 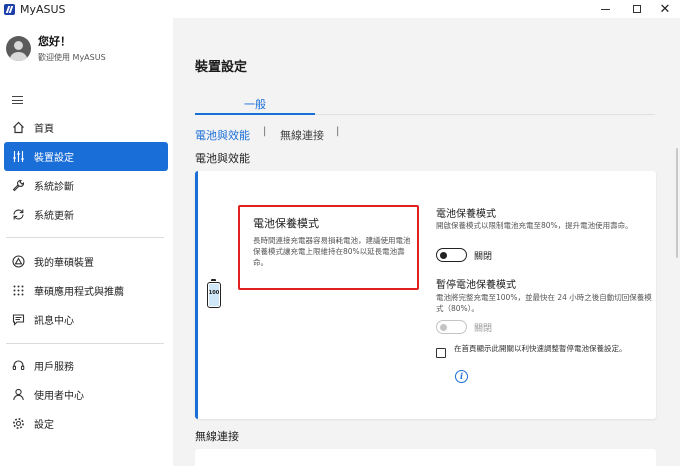 What do you see at coordinates (79, 292) in the screenshot?
I see `sidebar-item-label: 華碩應用程式與推薦` at bounding box center [79, 292].